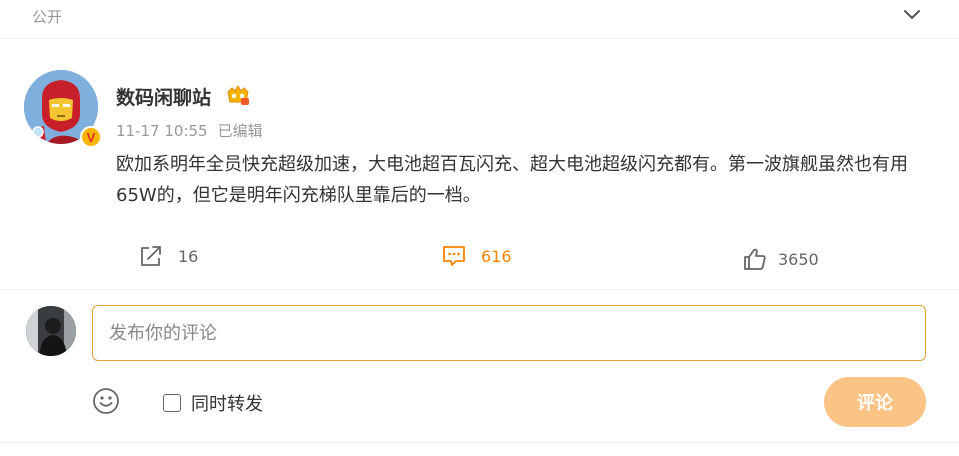  Describe the element at coordinates (151, 256) in the screenshot. I see `share-icon` at that location.